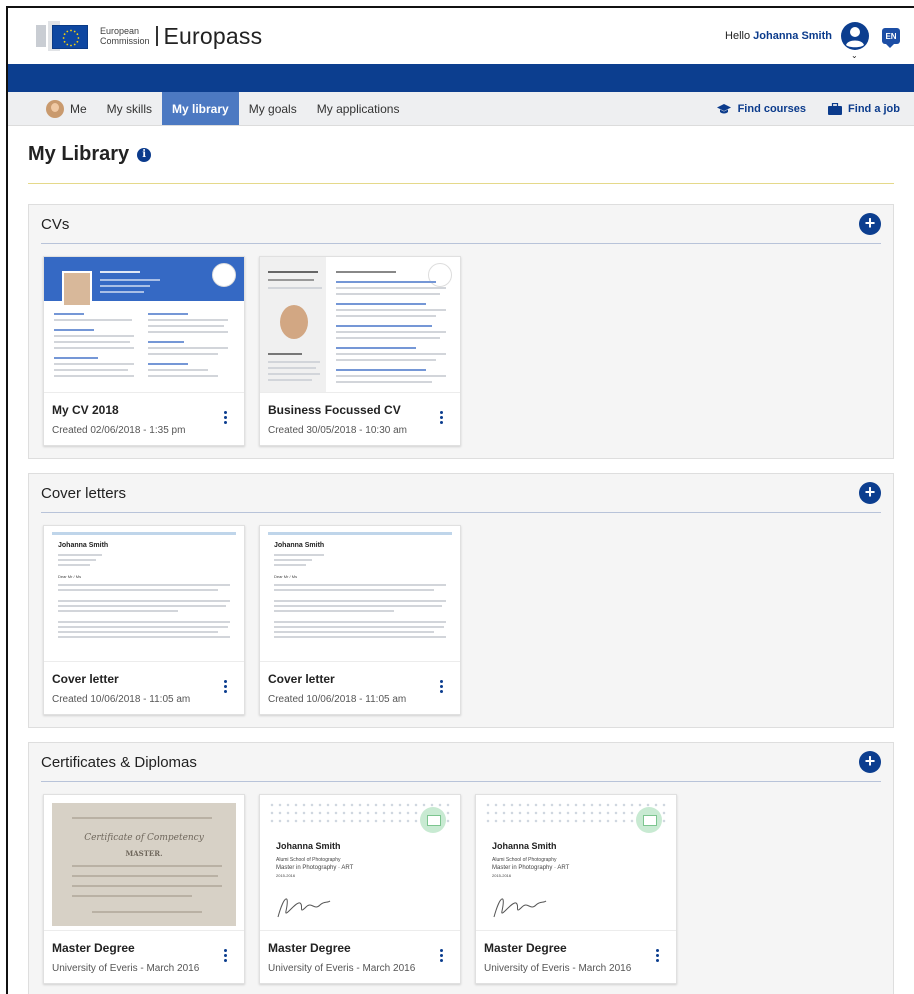 The width and height of the screenshot is (914, 994). Describe the element at coordinates (792, 36) in the screenshot. I see `user-name: Johanna Smith` at that location.